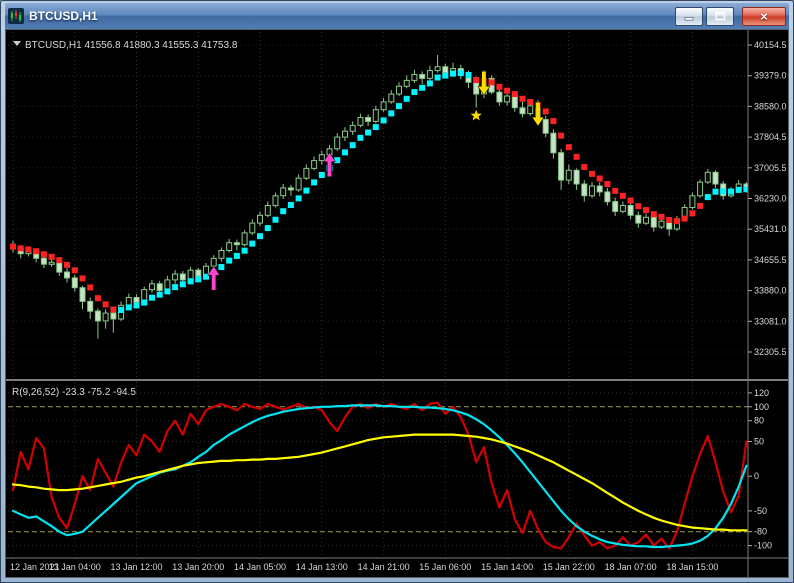 The height and width of the screenshot is (583, 794). I want to click on indicator-level-label: 120, so click(761, 393).